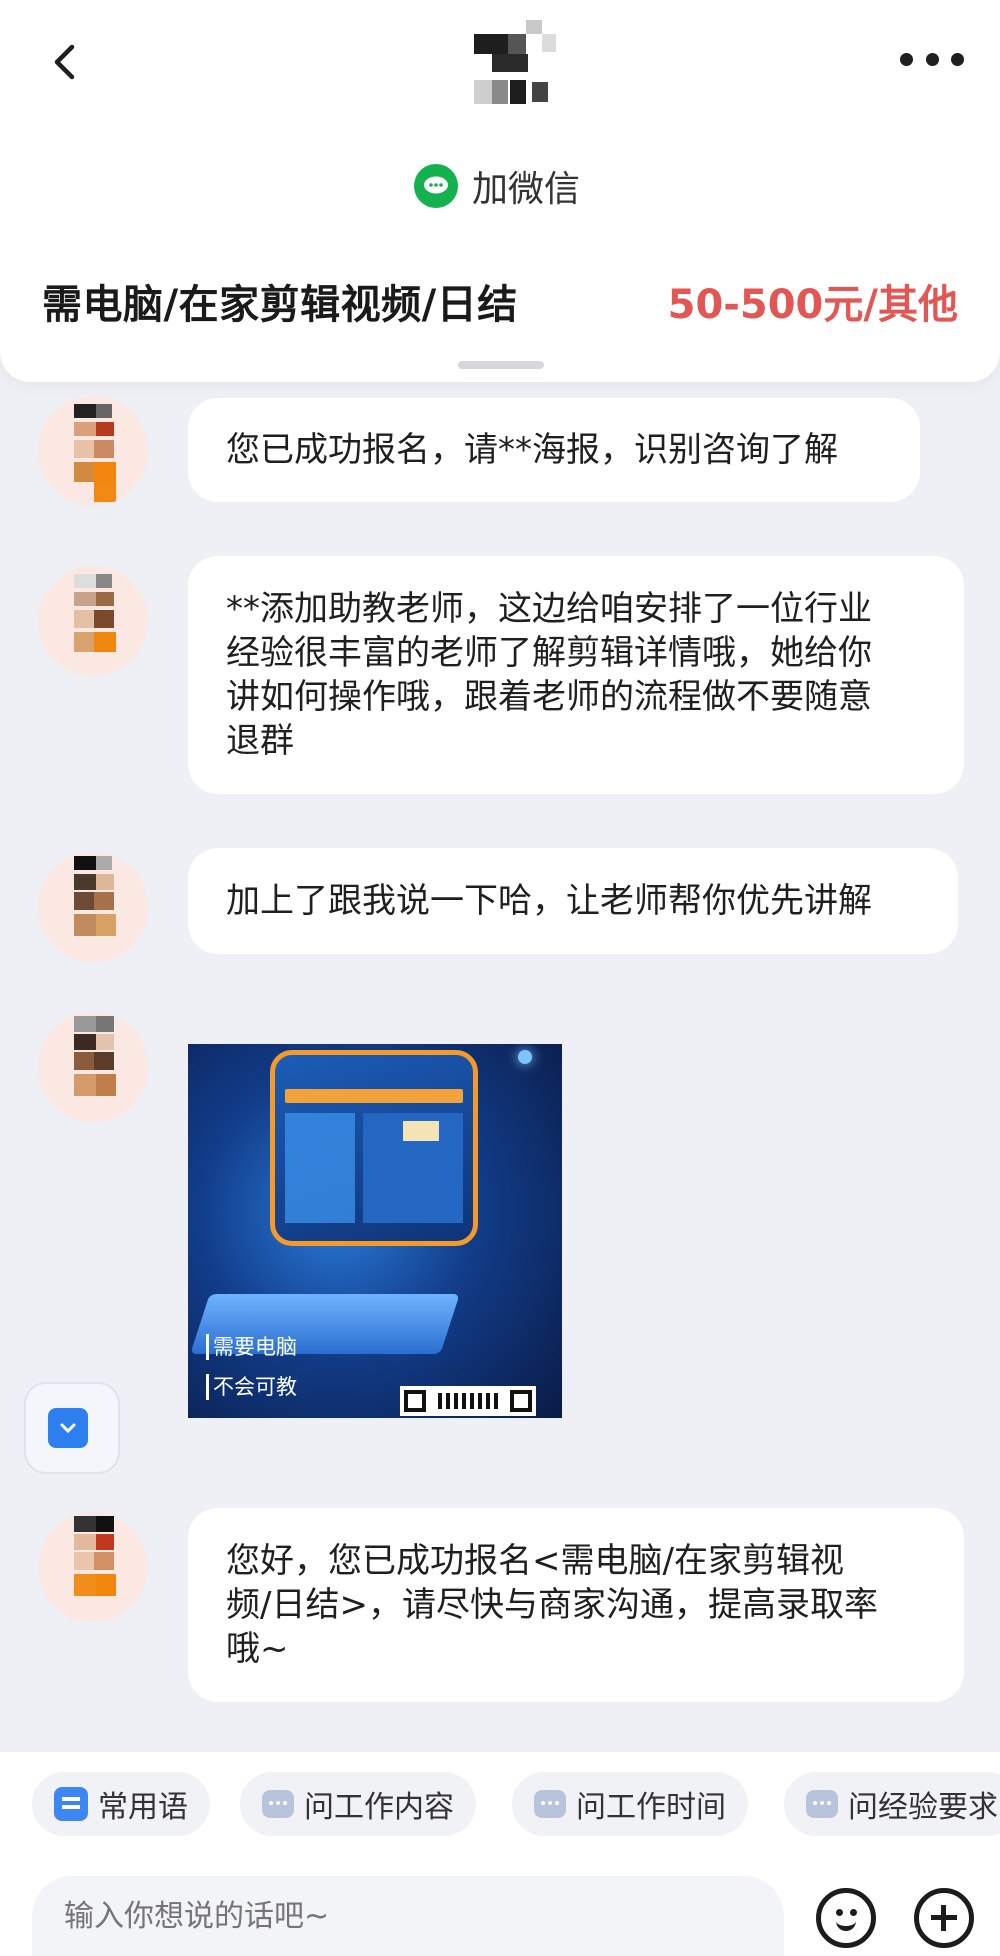 The image size is (1000, 1956). Describe the element at coordinates (500, 1854) in the screenshot. I see `bottom-input-bar: 常用语 问工作内容 问工作时间 问经验要求` at that location.